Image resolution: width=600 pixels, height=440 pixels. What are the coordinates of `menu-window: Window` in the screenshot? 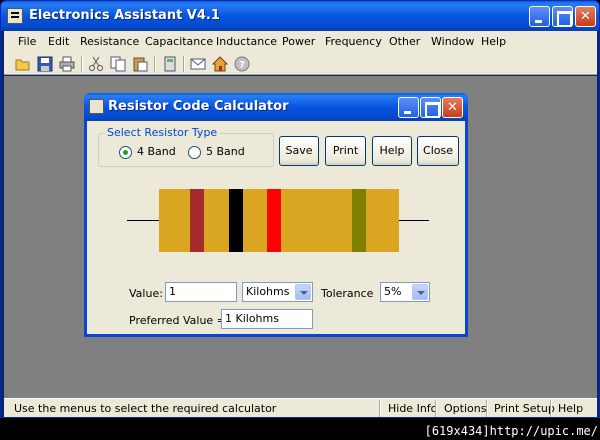 It's located at (452, 41).